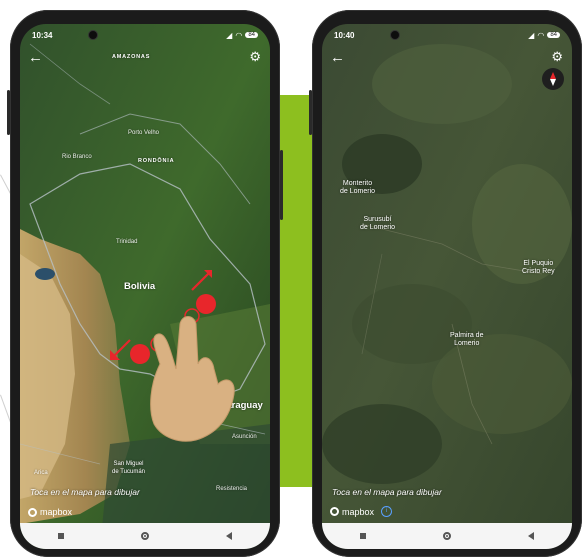  I want to click on status-bar: 10:40 ◢ ◠ 84, so click(447, 35).